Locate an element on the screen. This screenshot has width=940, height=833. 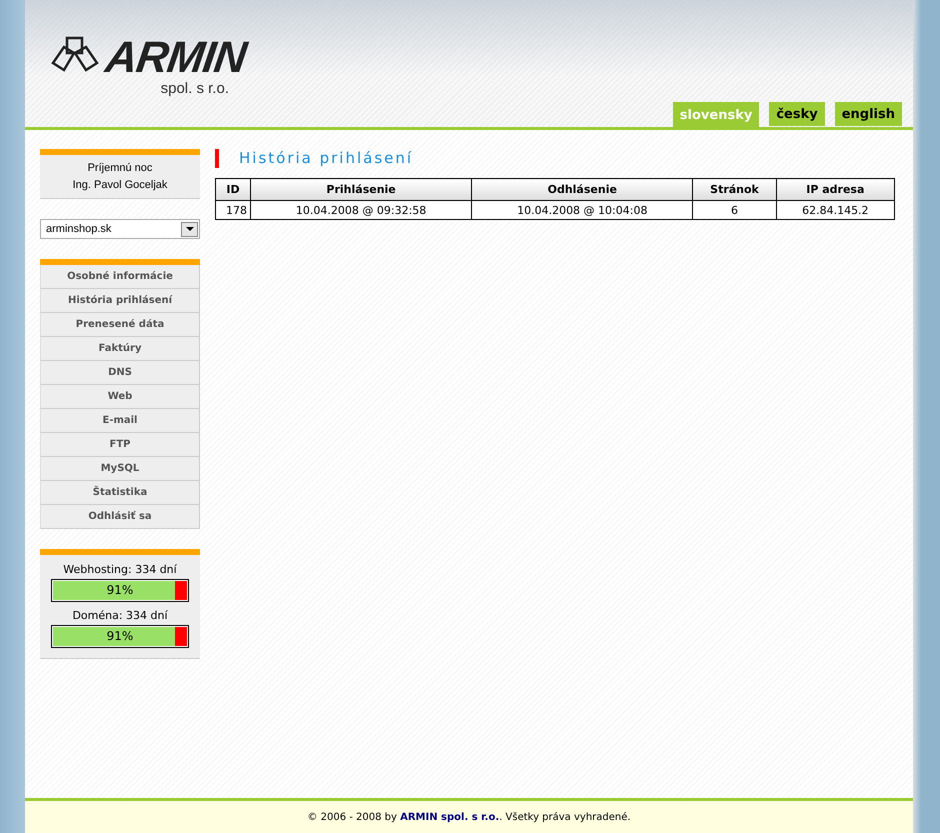
language-tab: english is located at coordinates (868, 114).